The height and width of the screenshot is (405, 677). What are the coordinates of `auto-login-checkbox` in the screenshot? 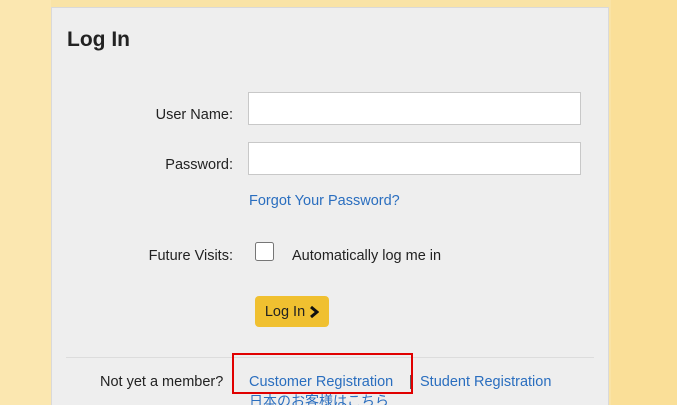 It's located at (264, 251).